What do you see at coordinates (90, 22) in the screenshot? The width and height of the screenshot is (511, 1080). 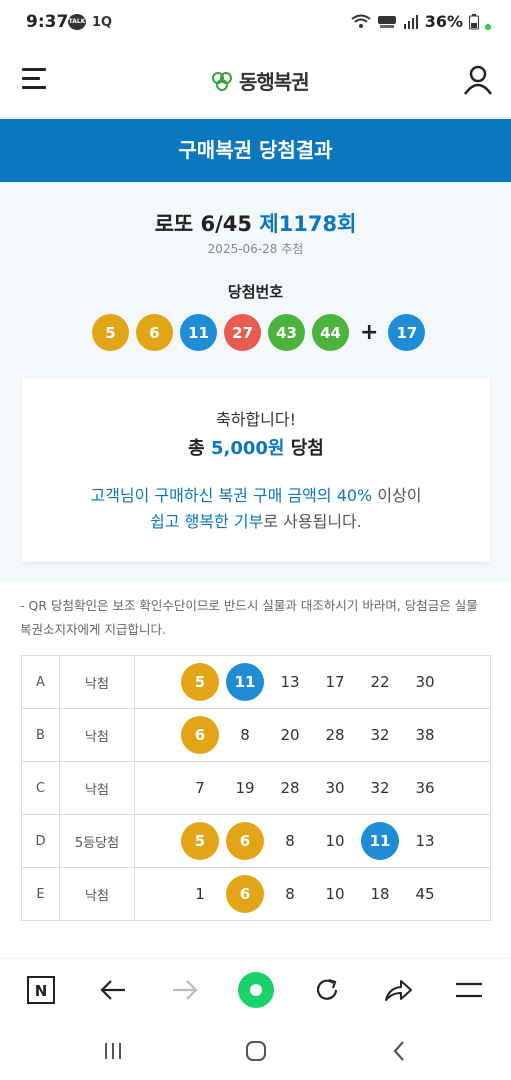 I see `status-left-icons: TALK 1Q` at bounding box center [90, 22].